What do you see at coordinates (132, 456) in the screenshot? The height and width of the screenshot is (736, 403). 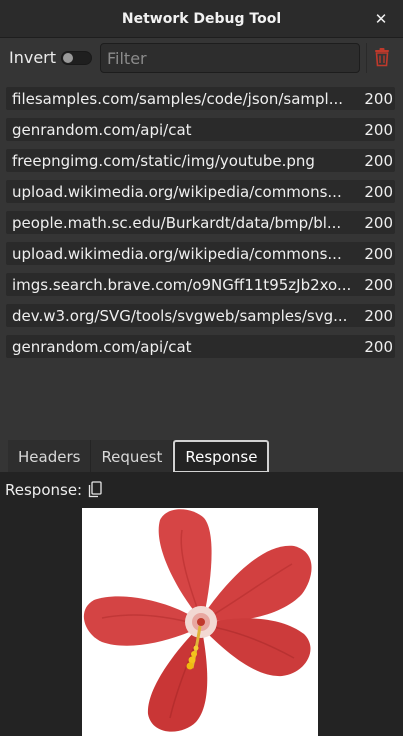 I see `tab-request: Request` at bounding box center [132, 456].